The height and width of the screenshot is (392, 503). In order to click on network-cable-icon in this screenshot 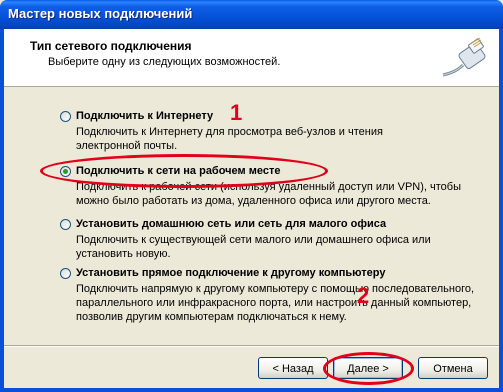, I will do `click(464, 57)`.